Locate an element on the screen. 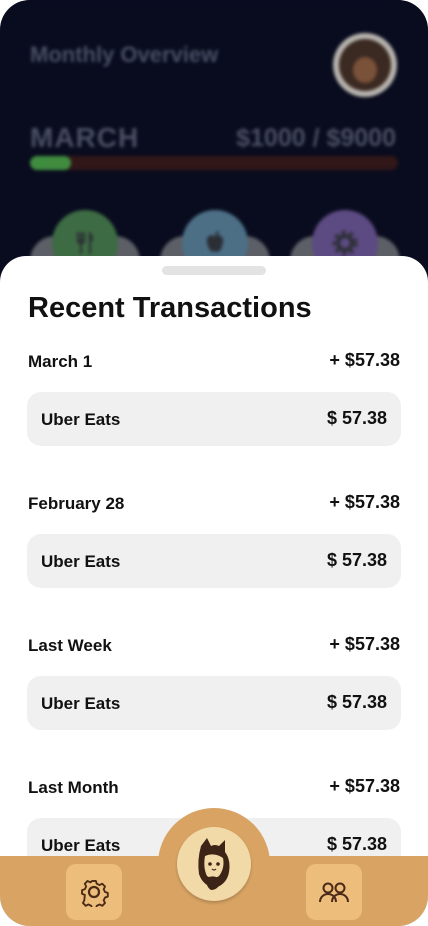 The image size is (428, 926). friends-button is located at coordinates (334, 892).